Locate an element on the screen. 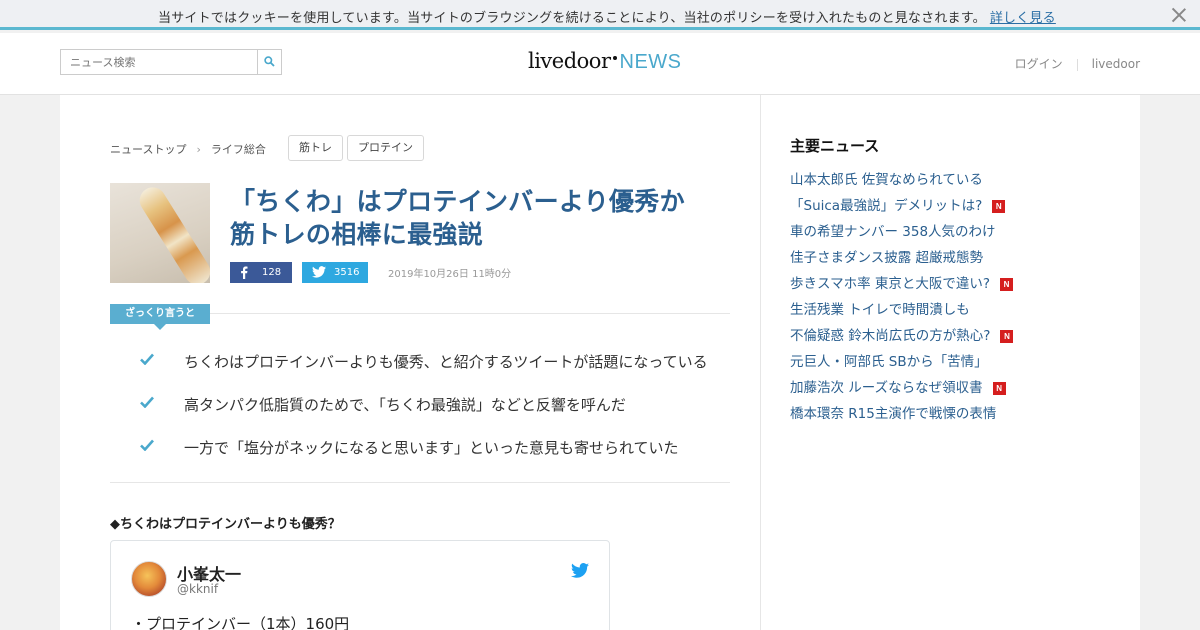  title-line: 筋トレの相棒に最強説 is located at coordinates (357, 234).